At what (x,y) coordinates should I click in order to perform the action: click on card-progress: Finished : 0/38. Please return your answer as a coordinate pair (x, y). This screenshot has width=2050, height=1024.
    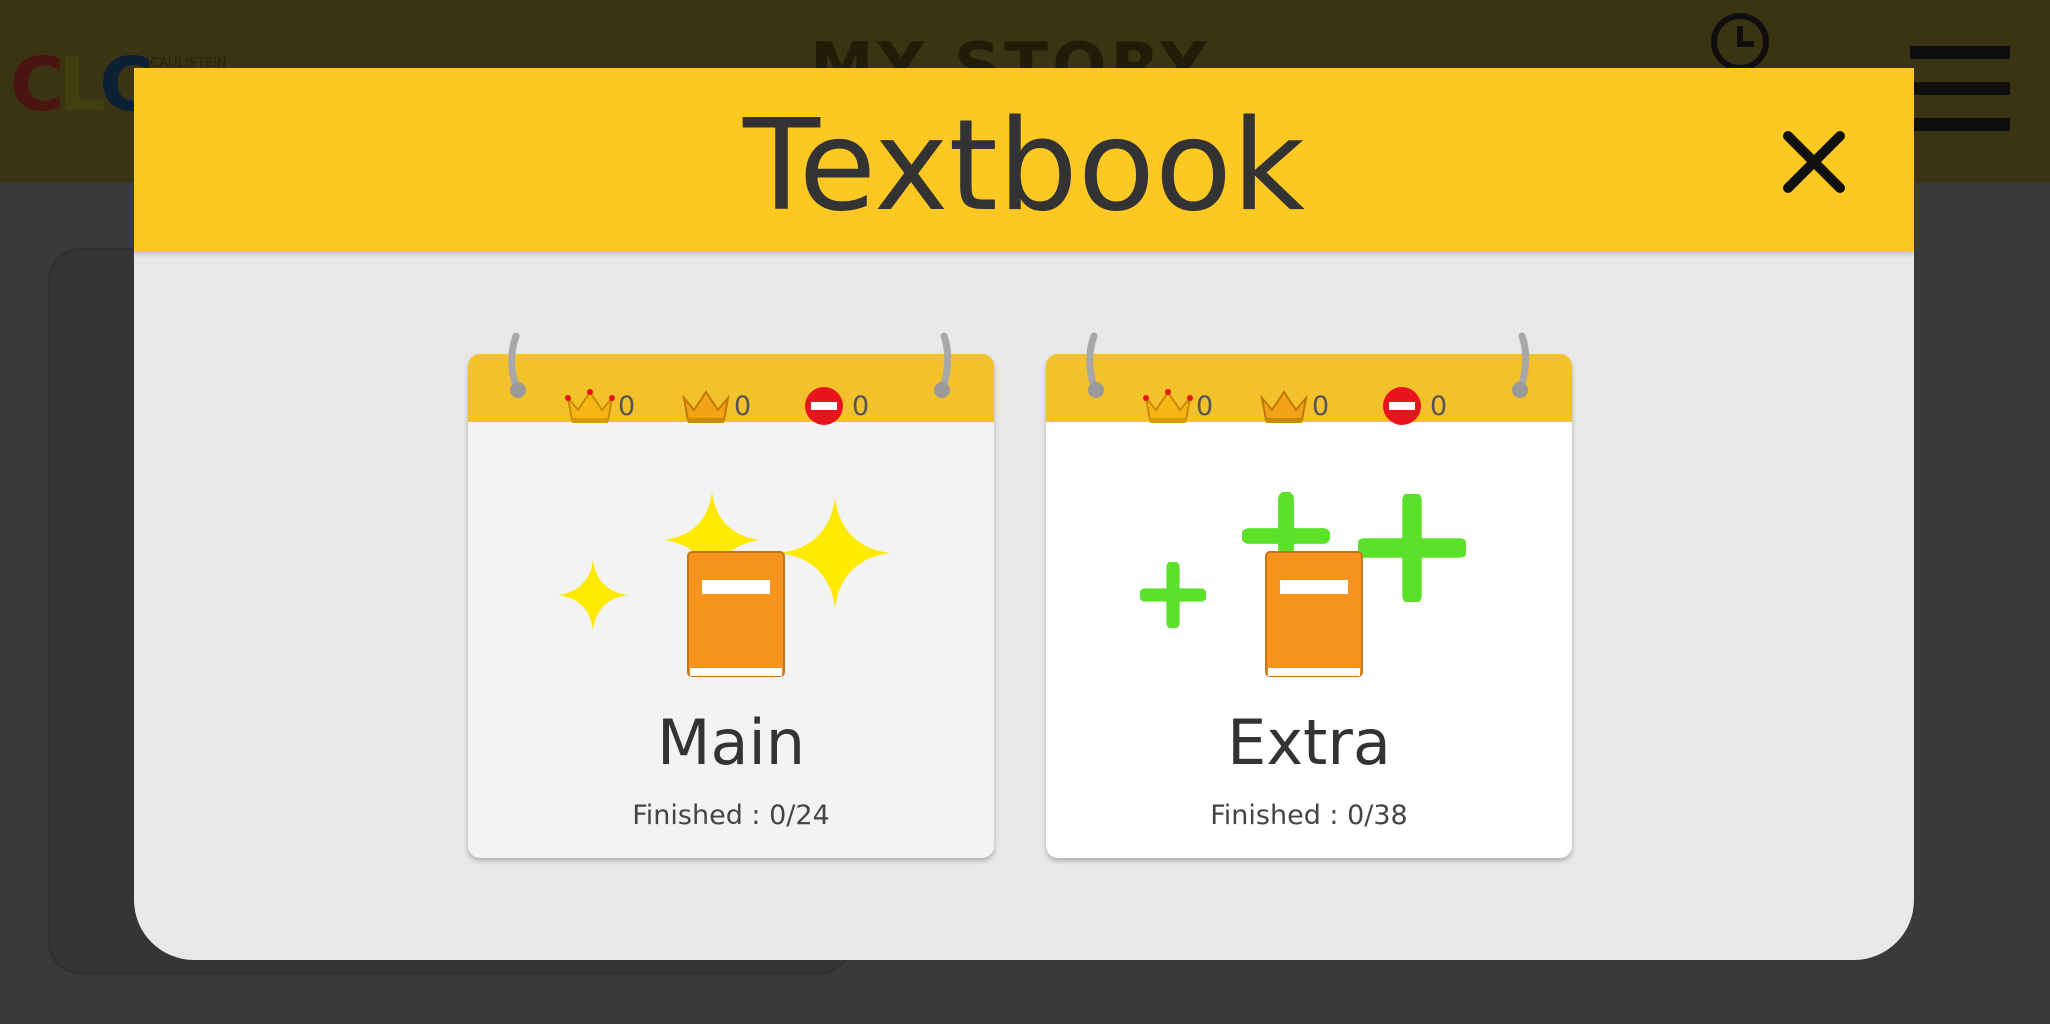
    Looking at the image, I should click on (1309, 815).